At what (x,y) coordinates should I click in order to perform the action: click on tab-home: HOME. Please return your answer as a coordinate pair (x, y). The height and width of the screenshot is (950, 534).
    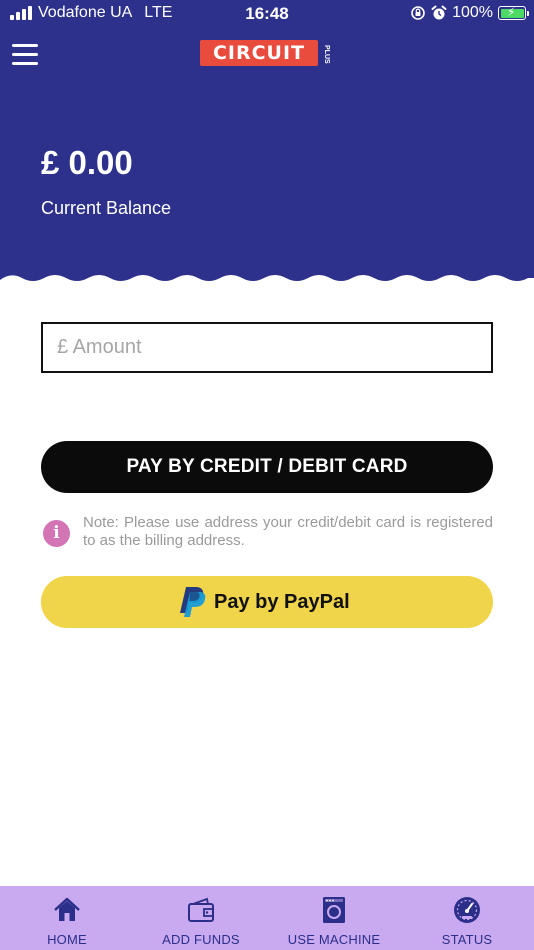
    Looking at the image, I should click on (67, 918).